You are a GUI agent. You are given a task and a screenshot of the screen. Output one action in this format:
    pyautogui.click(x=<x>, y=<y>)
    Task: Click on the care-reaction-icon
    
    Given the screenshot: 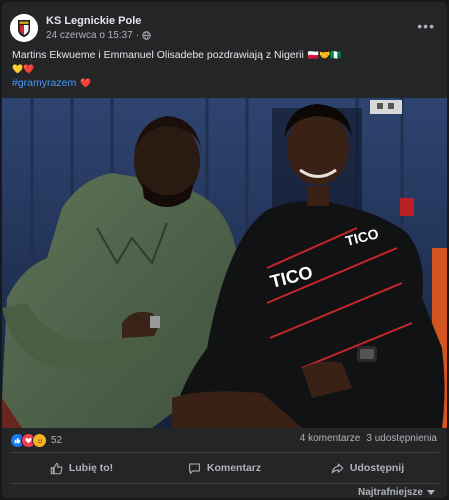 What is the action you would take?
    pyautogui.click(x=39, y=440)
    